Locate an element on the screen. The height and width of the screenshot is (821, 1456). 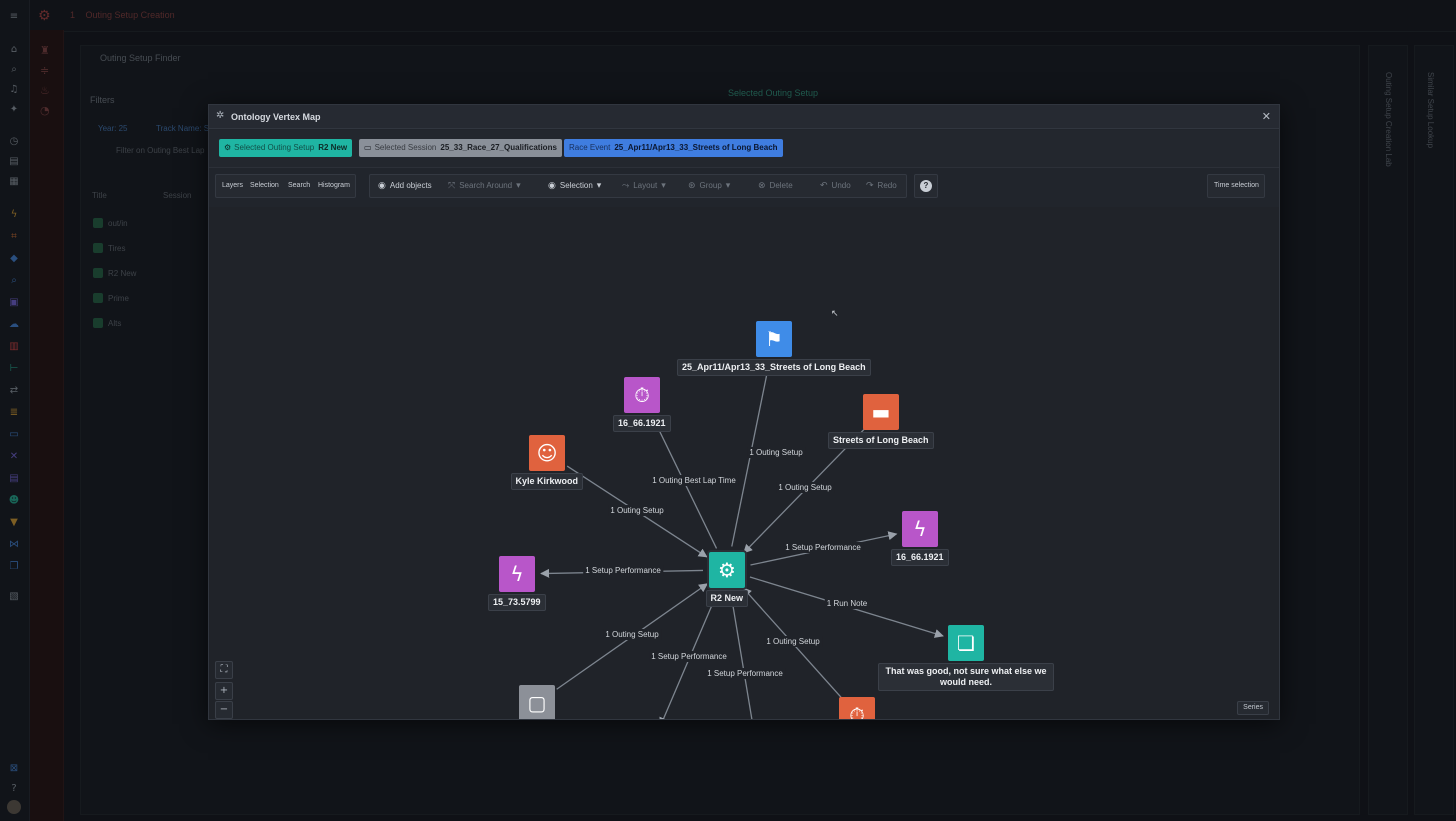
edge-label: 1 Outing Best Lap Time is located at coordinates (694, 480).